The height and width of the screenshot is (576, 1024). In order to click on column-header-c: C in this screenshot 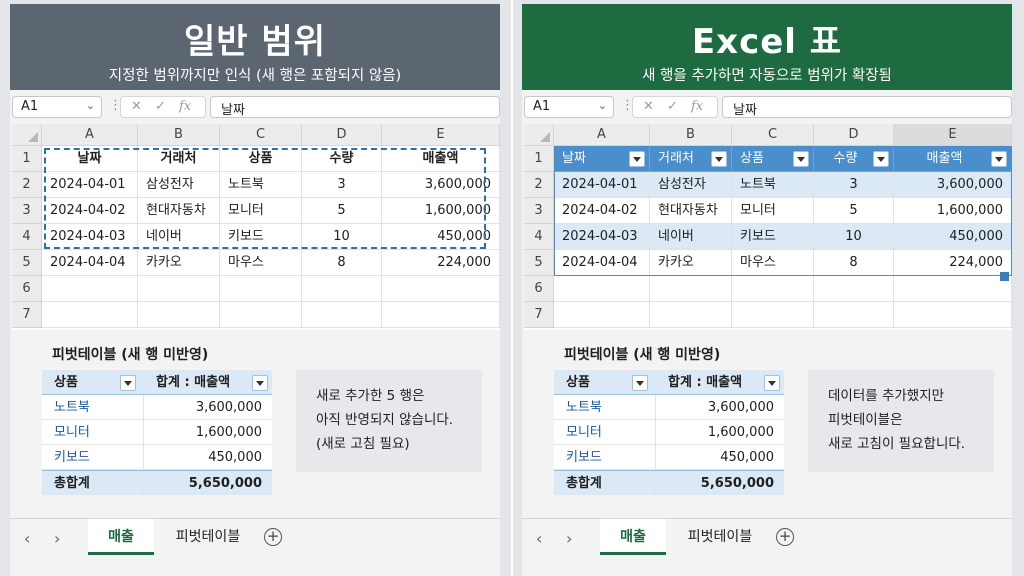, I will do `click(261, 135)`.